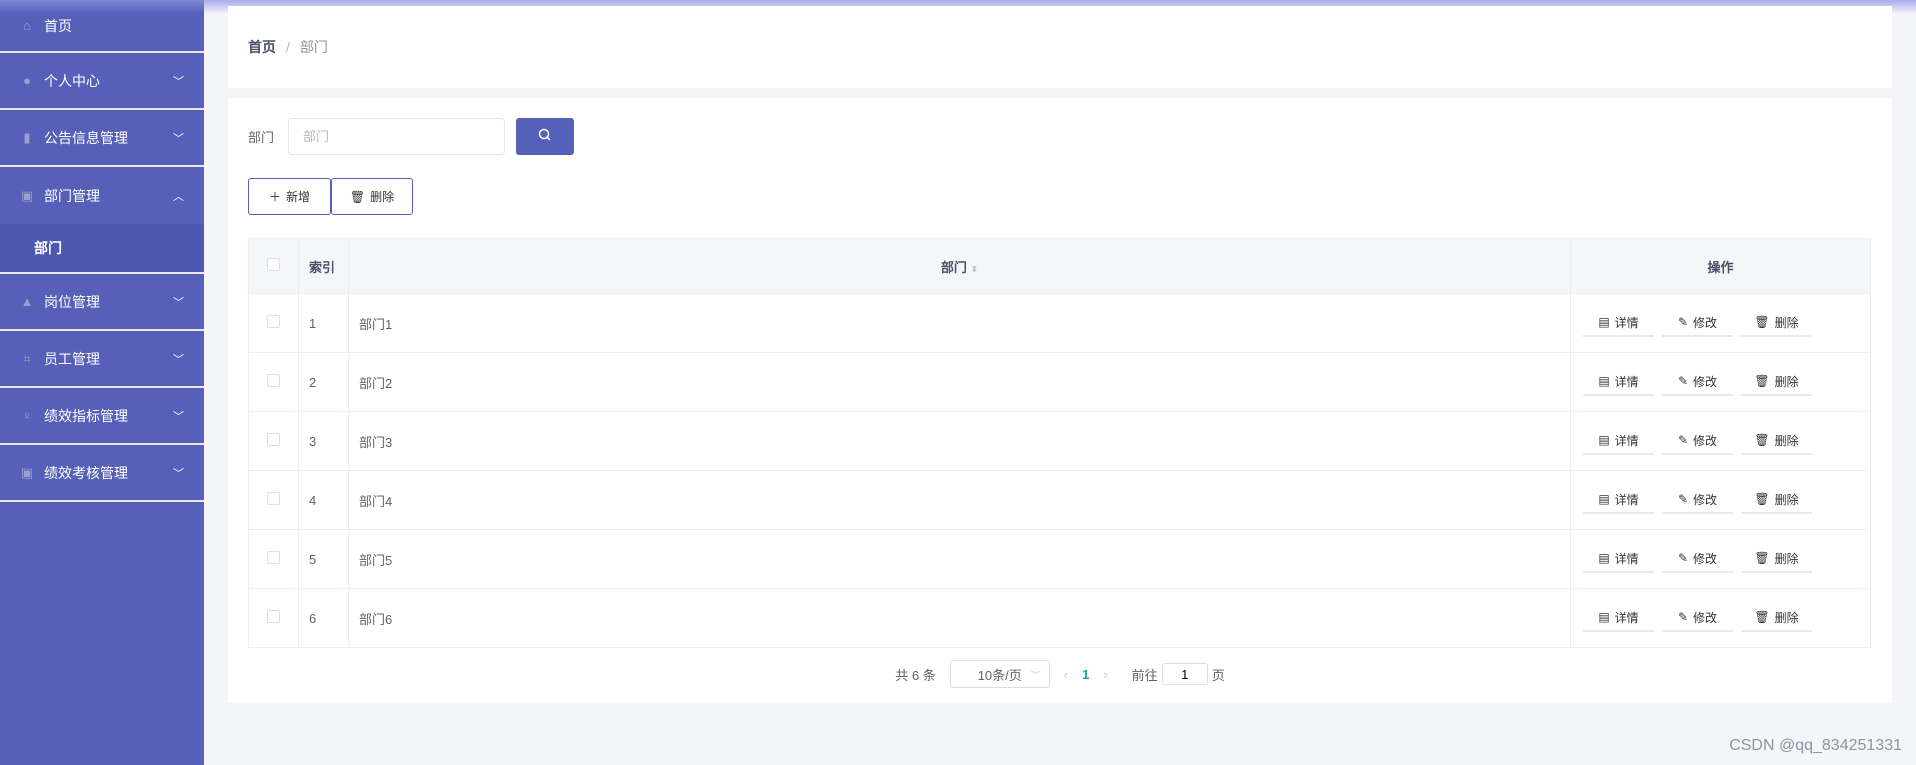  What do you see at coordinates (323, 266) in the screenshot?
I see `header-index: 索引` at bounding box center [323, 266].